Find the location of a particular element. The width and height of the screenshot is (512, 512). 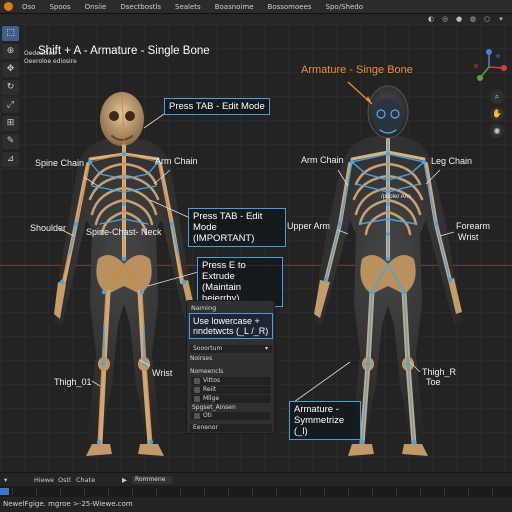

progress-fill is located at coordinates (5, 491).